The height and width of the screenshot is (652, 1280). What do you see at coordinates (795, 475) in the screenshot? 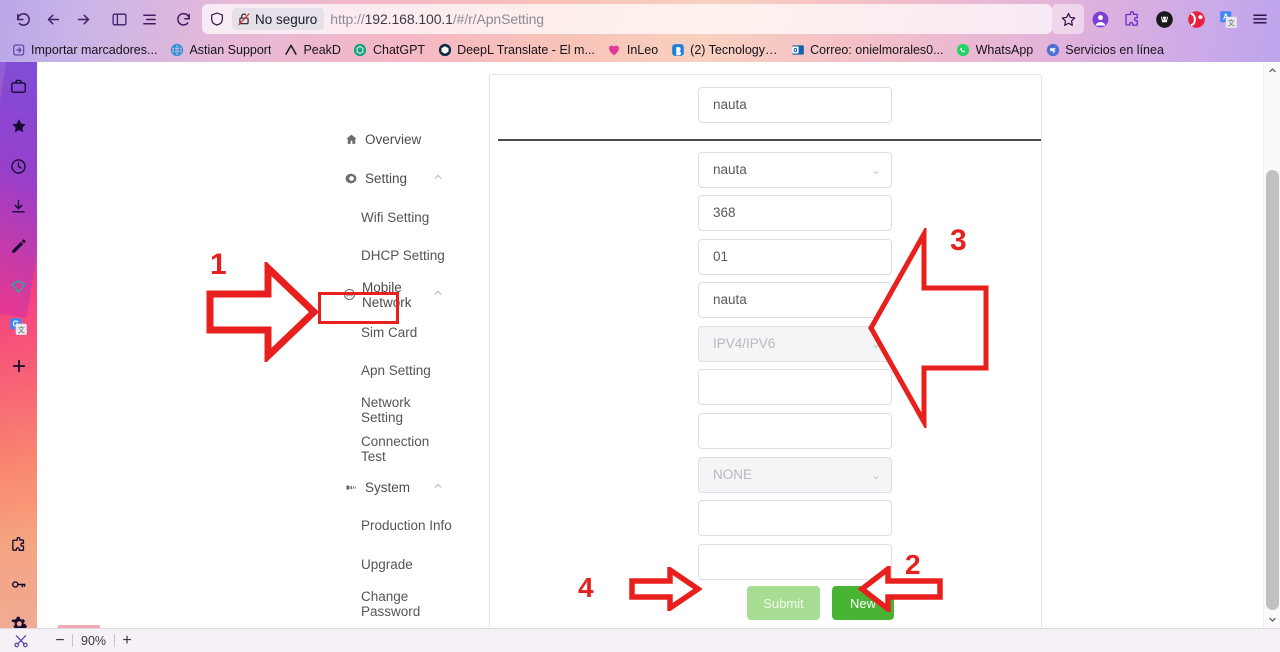
I see `auth-type-select: NONE ⌄` at bounding box center [795, 475].